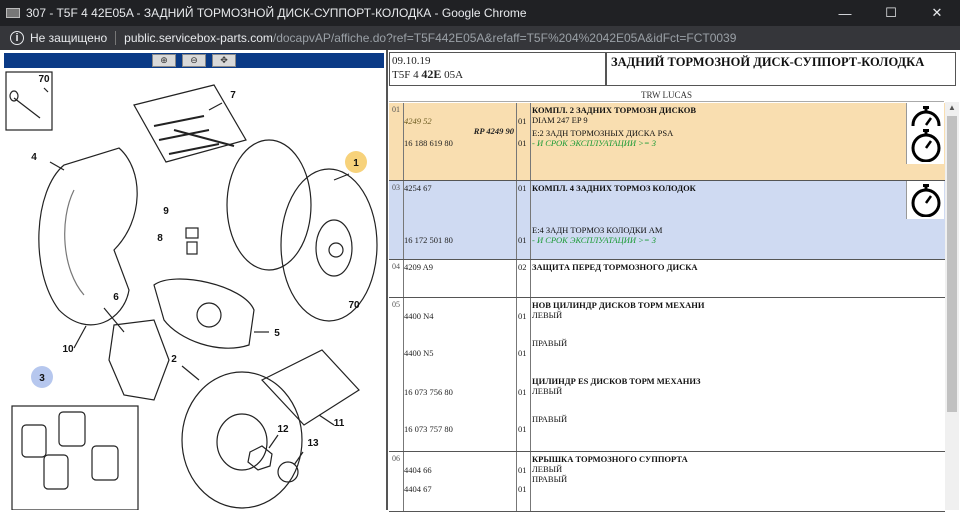 The height and width of the screenshot is (512, 960). Describe the element at coordinates (174, 359) in the screenshot. I see `callout-2: 2` at that location.